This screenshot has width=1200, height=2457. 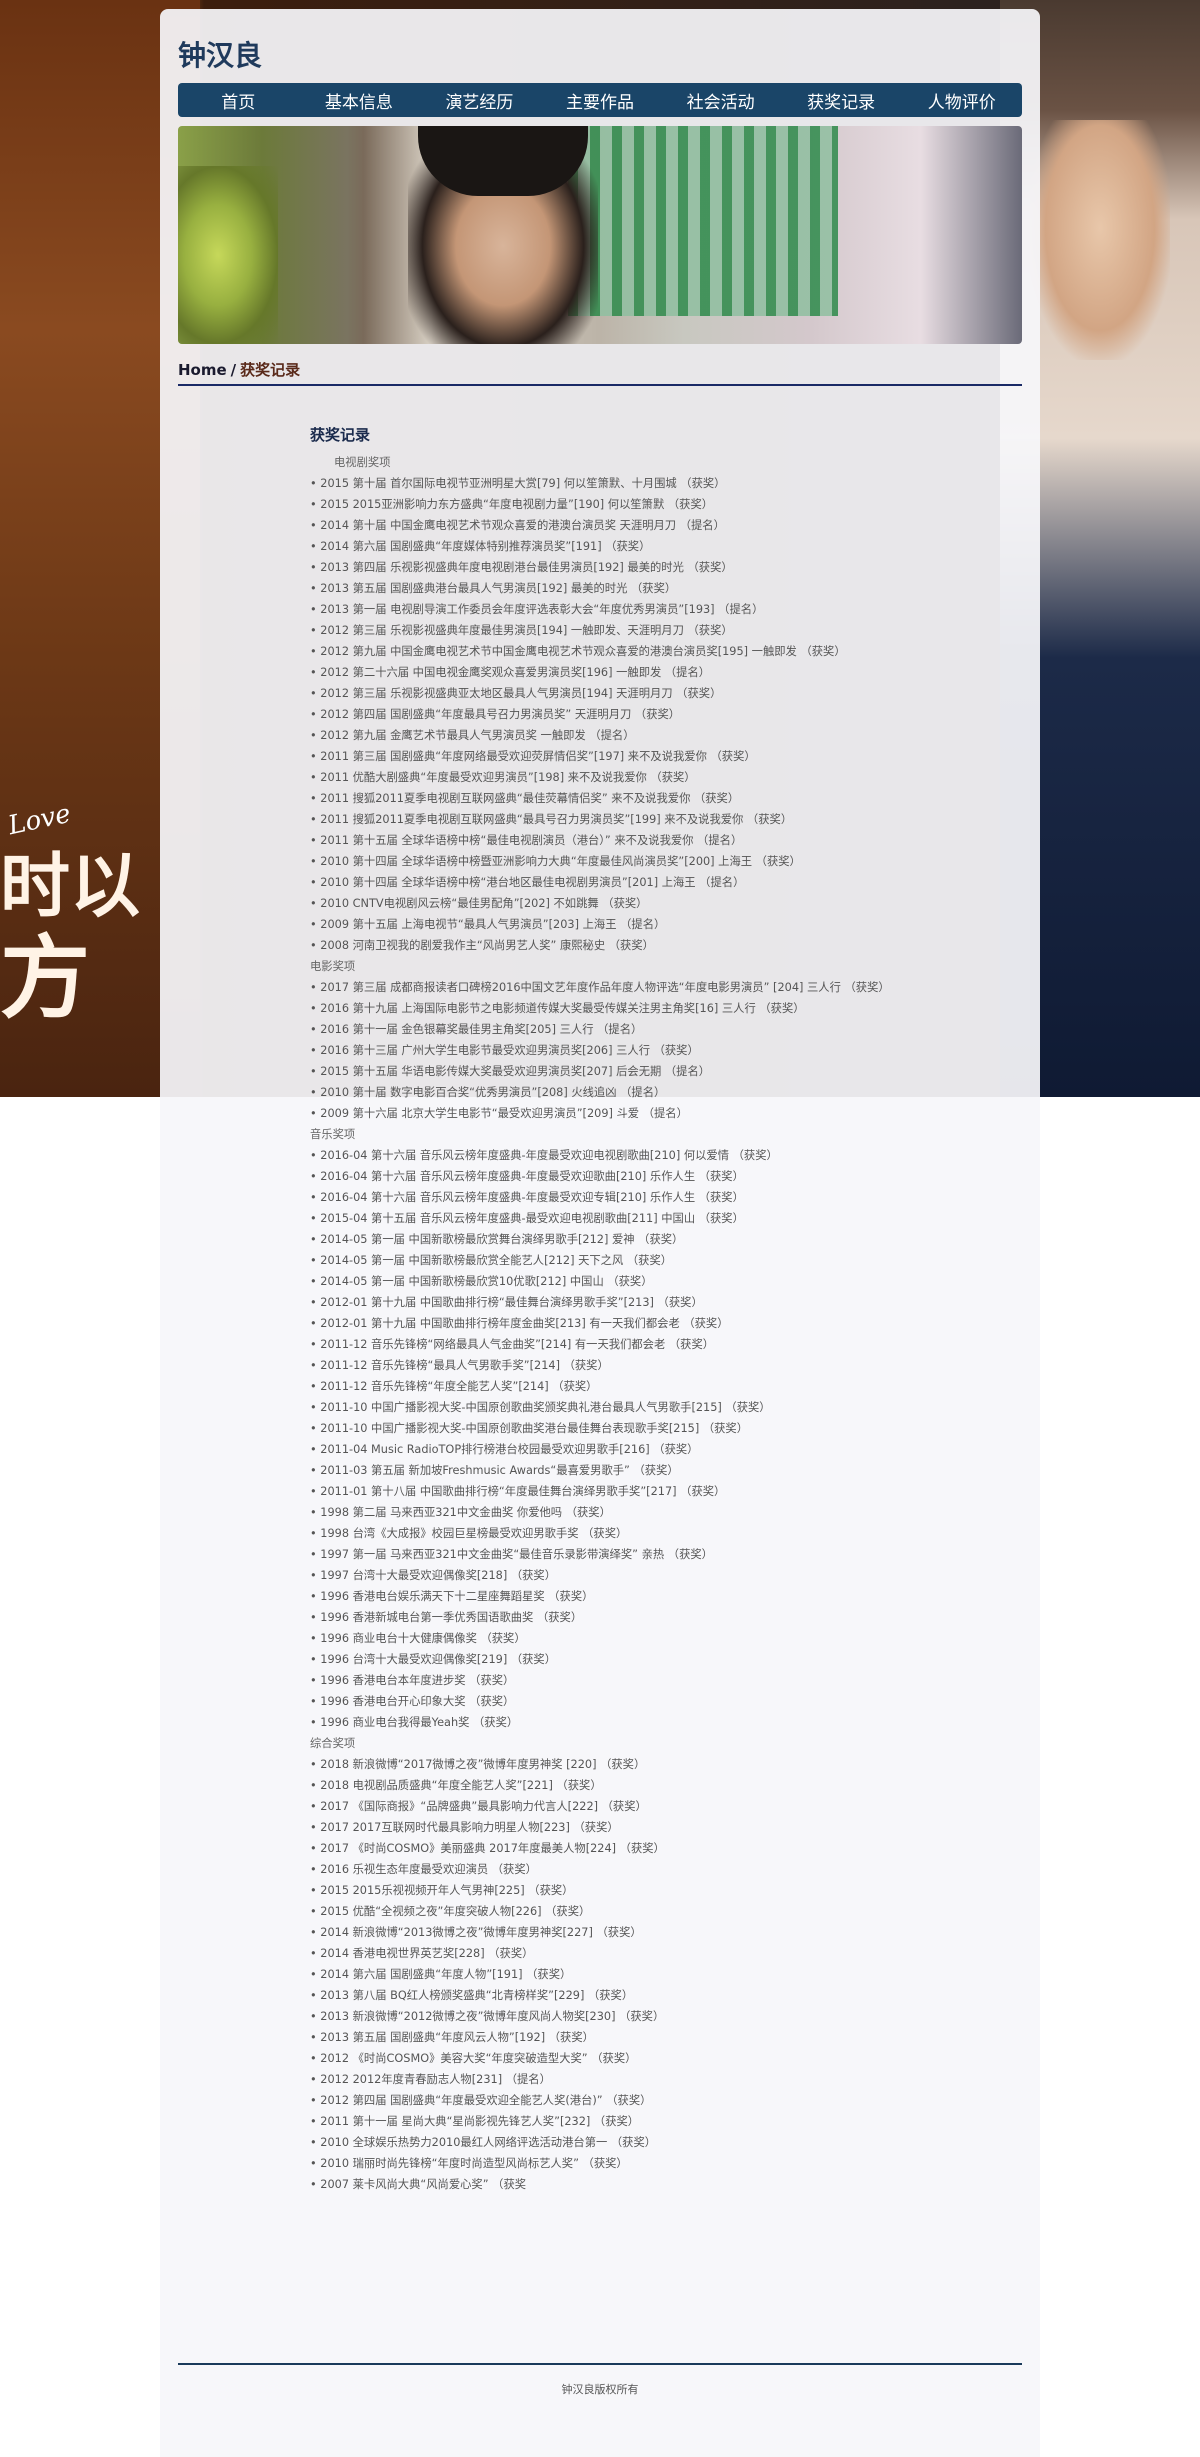 I want to click on award-text: 2012 第四届 国剧盛典“年度最受欢迎全能艺人奖(港台)” （获奖）, so click(x=486, y=2100).